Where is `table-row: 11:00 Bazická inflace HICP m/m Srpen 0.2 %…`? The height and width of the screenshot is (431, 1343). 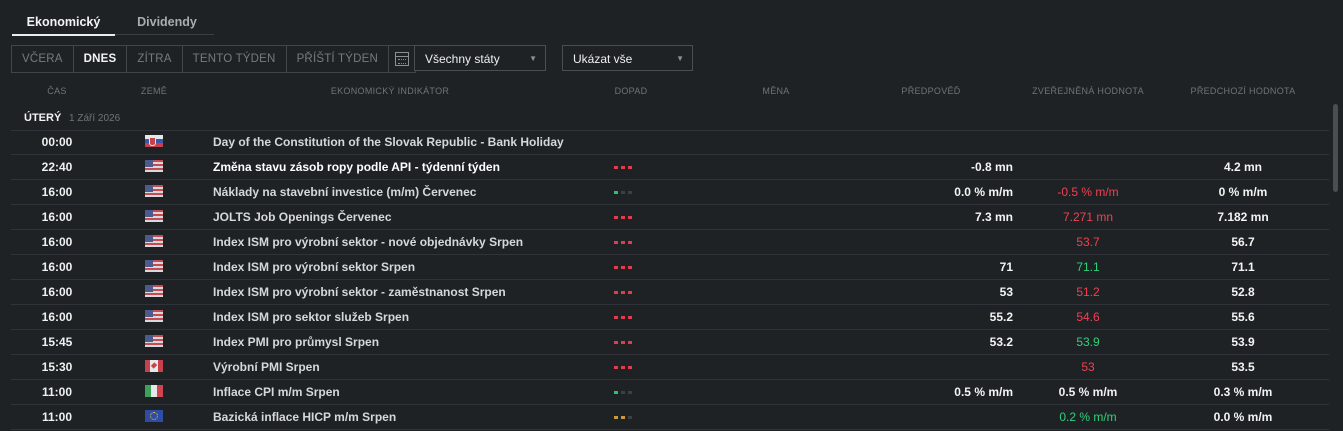
table-row: 11:00 Bazická inflace HICP m/m Srpen 0.2 %… is located at coordinates (670, 417).